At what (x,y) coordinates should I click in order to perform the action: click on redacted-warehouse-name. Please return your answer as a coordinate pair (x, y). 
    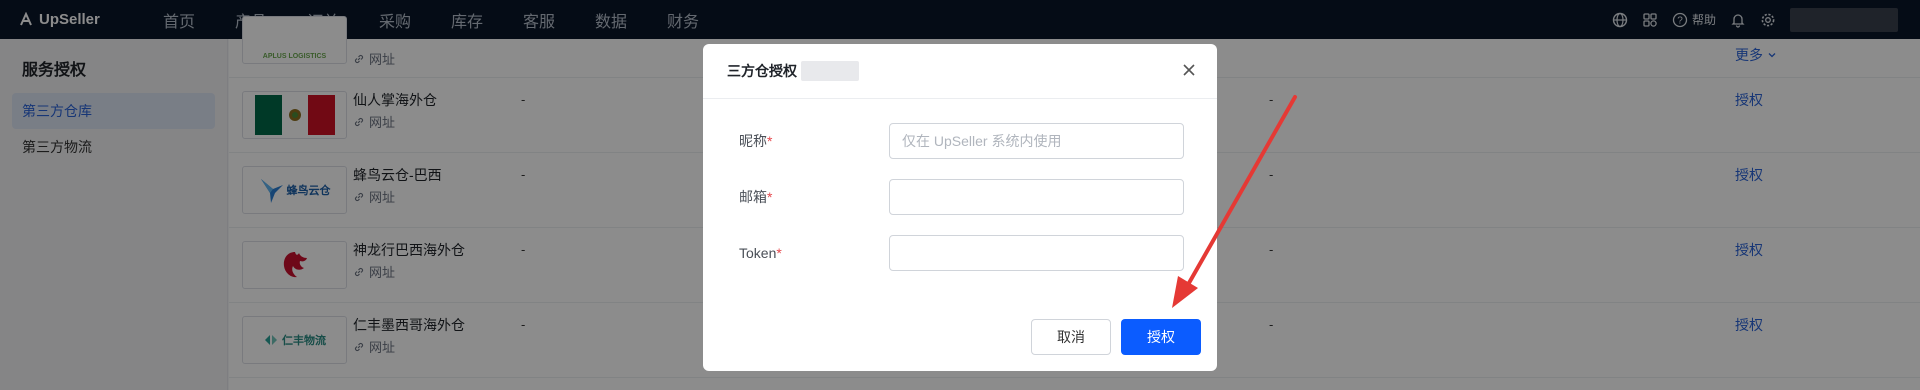
    Looking at the image, I should click on (830, 71).